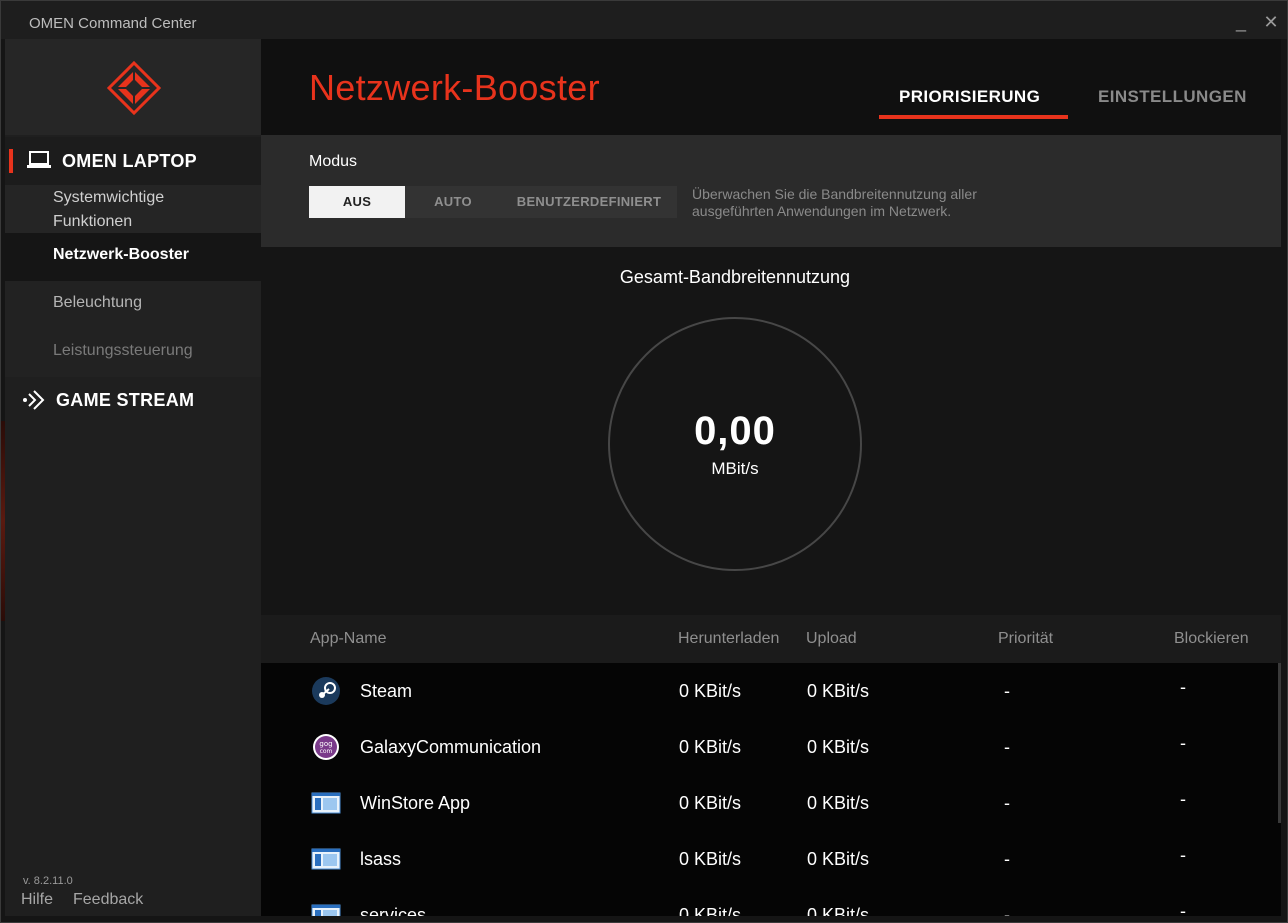 The height and width of the screenshot is (923, 1288). I want to click on sidebar-item-label: Netzwerk-Booster, so click(121, 254).